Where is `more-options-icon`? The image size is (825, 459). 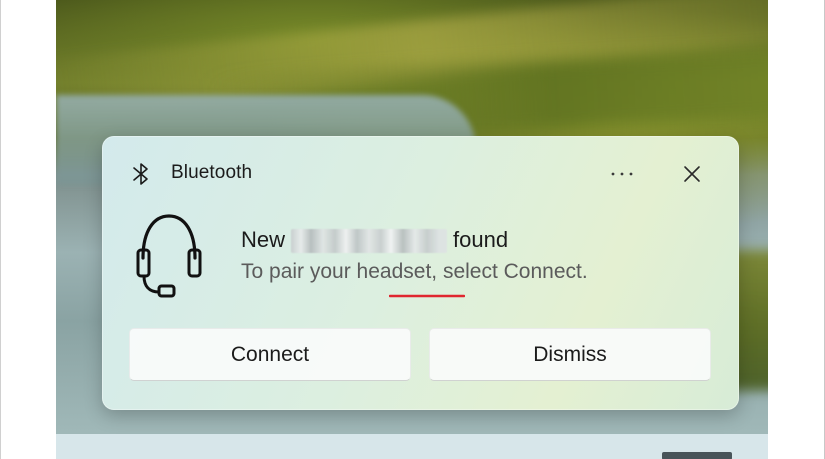 more-options-icon is located at coordinates (622, 174).